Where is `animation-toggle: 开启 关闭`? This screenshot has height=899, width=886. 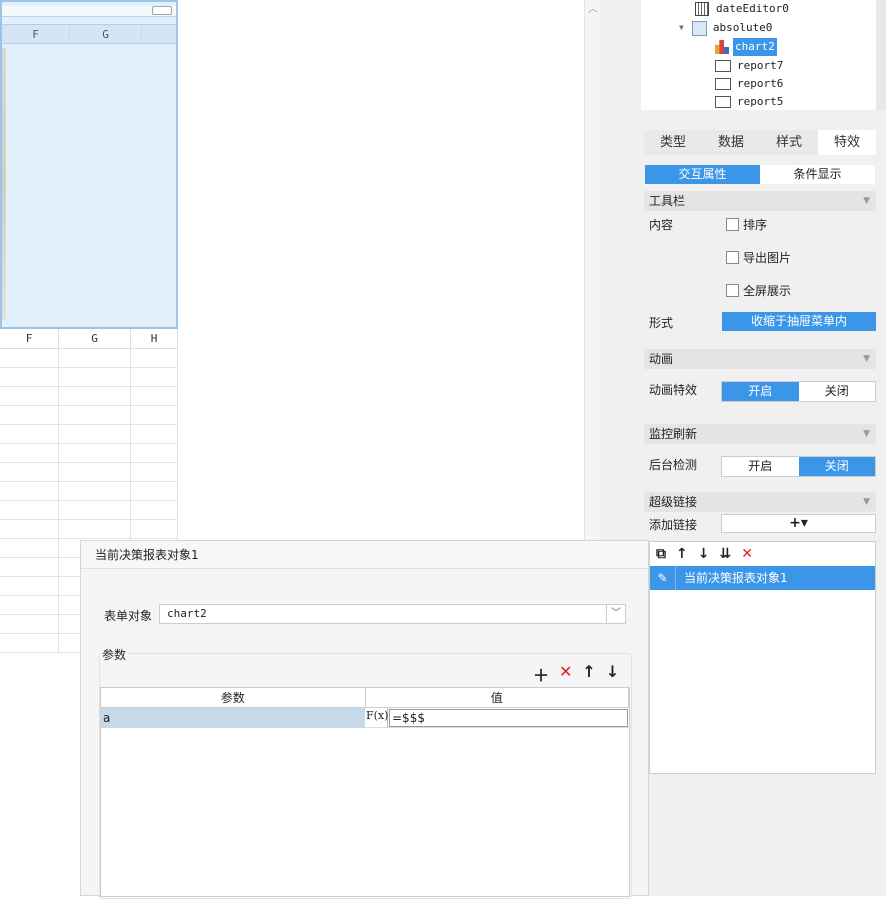 animation-toggle: 开启 关闭 is located at coordinates (798, 391).